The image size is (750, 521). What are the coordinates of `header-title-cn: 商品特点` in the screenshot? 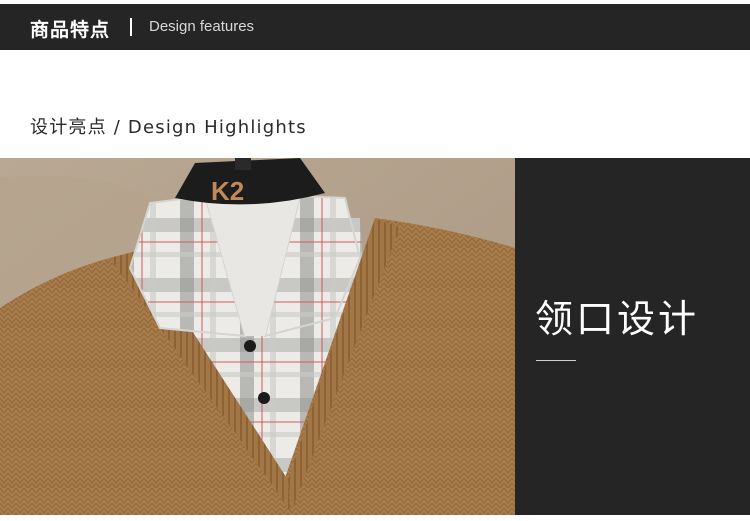 It's located at (70, 30).